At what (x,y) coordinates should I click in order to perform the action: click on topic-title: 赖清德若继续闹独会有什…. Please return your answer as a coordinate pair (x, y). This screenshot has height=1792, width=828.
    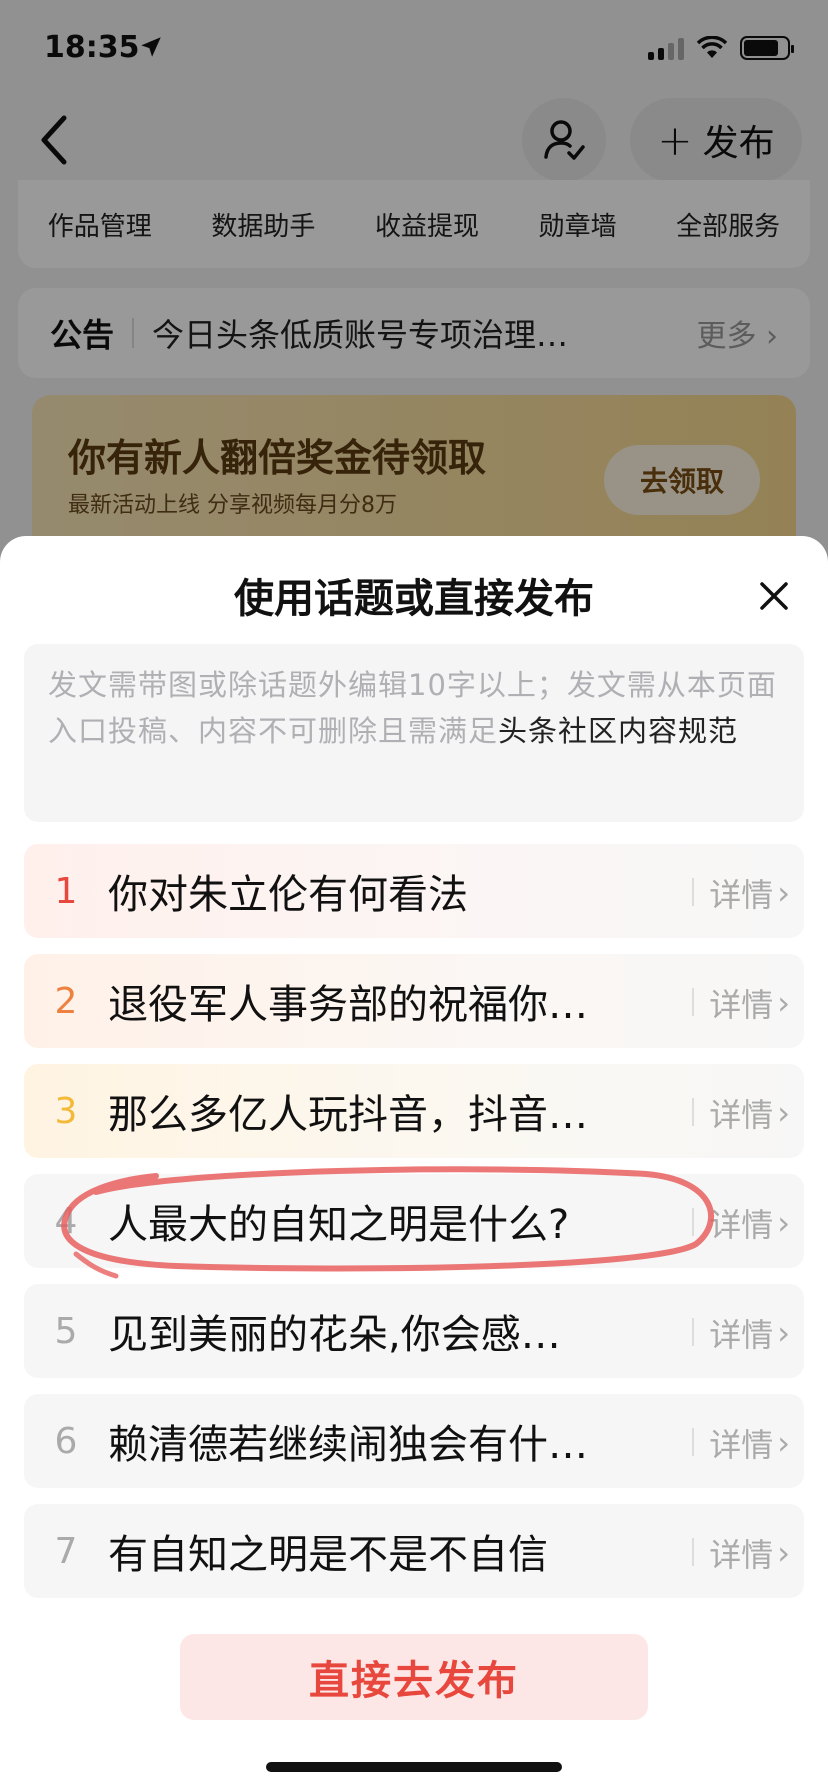
    Looking at the image, I should click on (348, 1445).